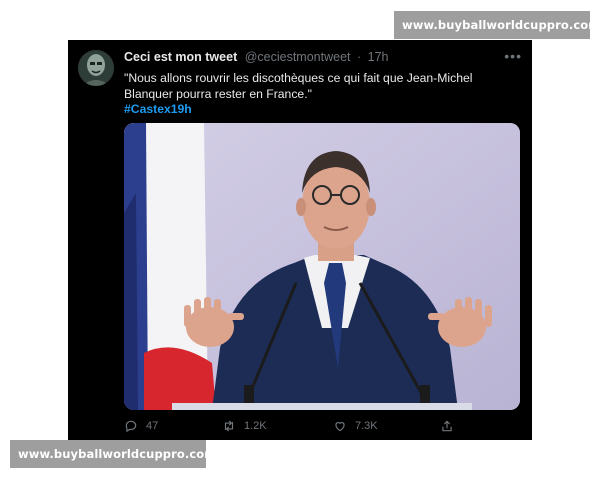 This screenshot has height=480, width=600. I want to click on avatar, so click(96, 68).